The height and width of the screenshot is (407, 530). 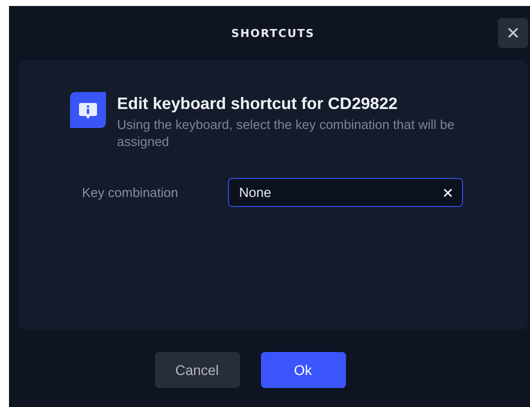 I want to click on clear-button: ✕, so click(x=448, y=192).